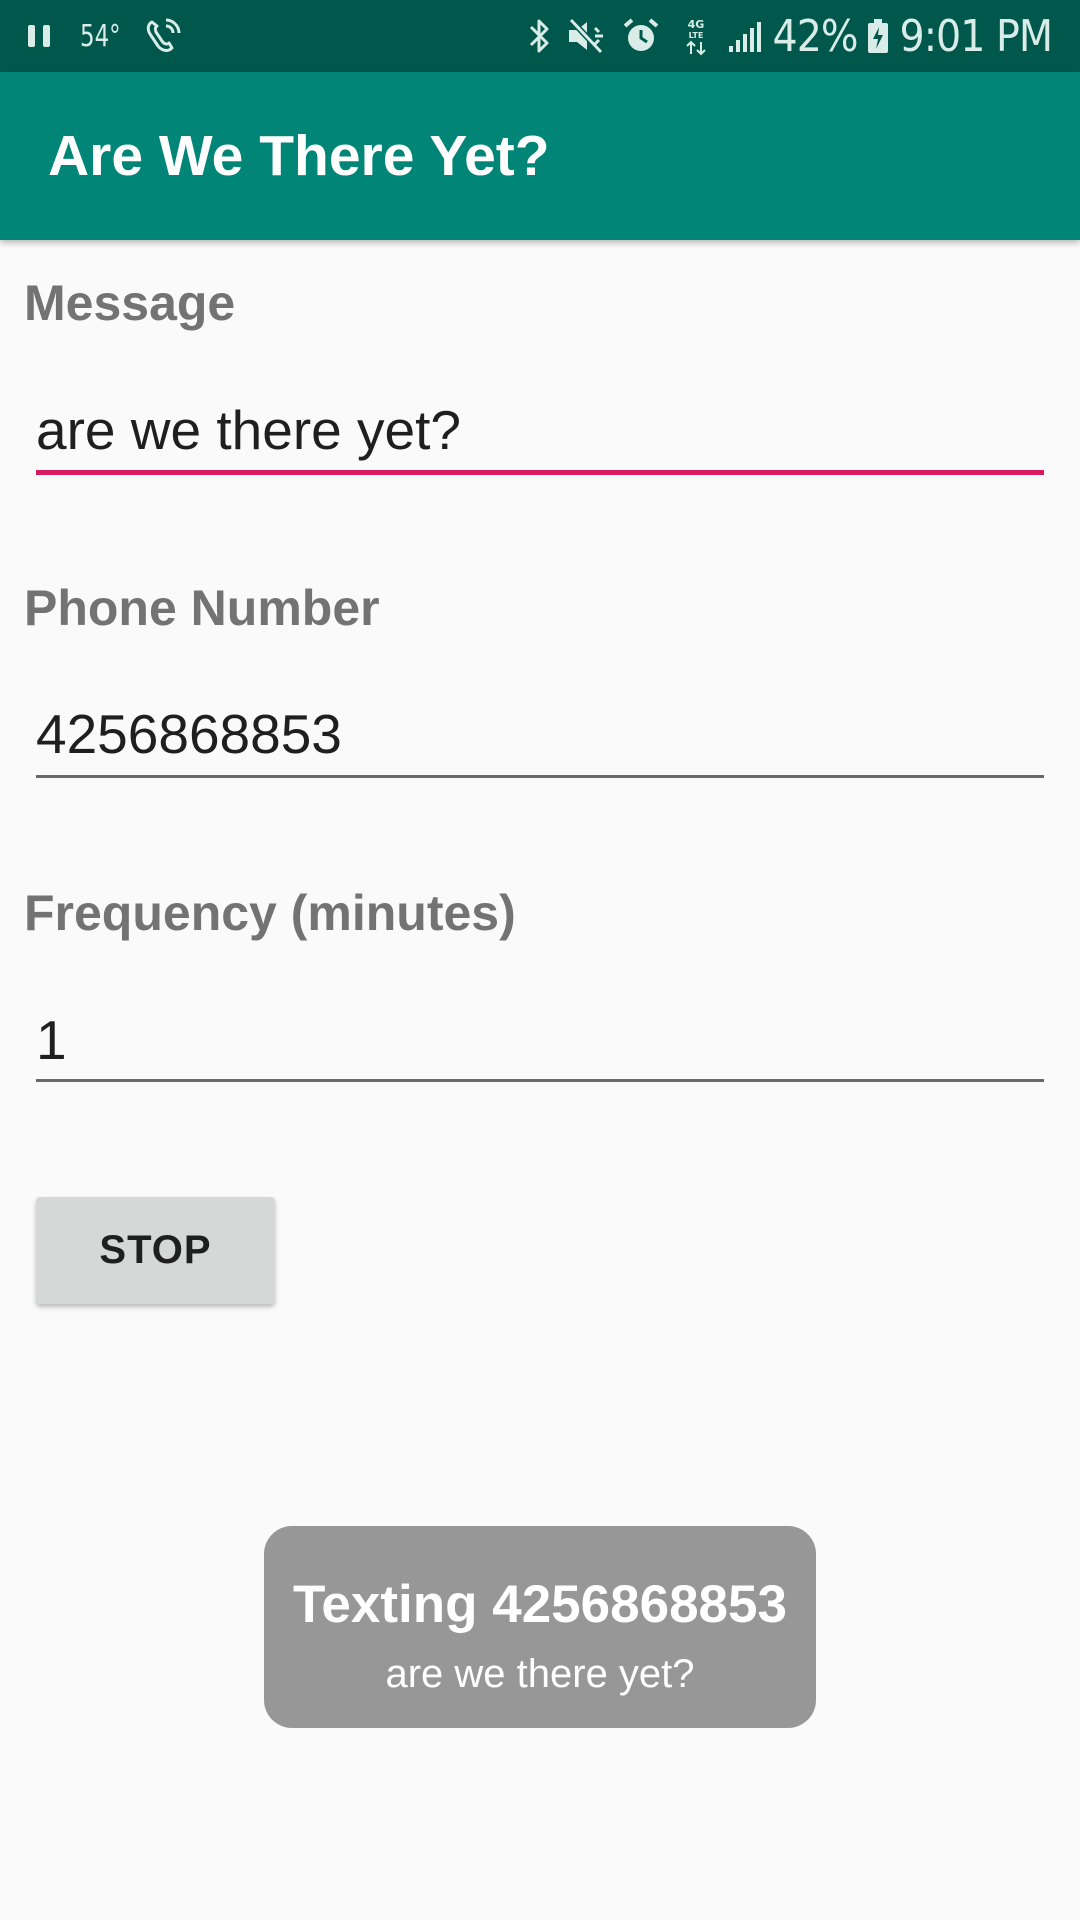 Image resolution: width=1080 pixels, height=1920 pixels. What do you see at coordinates (695, 24) in the screenshot?
I see `svg-text: 4G` at bounding box center [695, 24].